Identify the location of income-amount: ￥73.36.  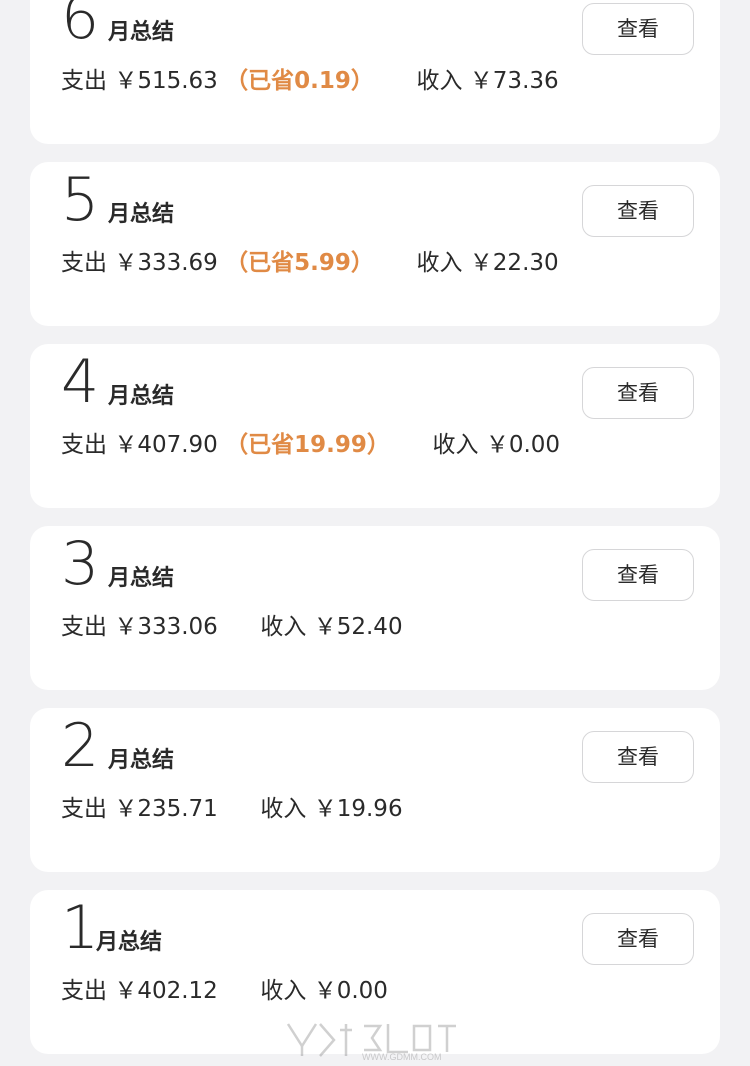
(514, 81).